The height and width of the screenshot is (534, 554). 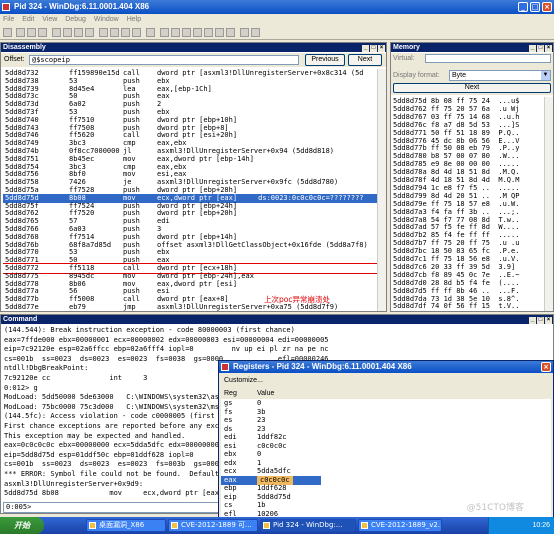 I want to click on disassembly-window-icon, so click(x=230, y=32).